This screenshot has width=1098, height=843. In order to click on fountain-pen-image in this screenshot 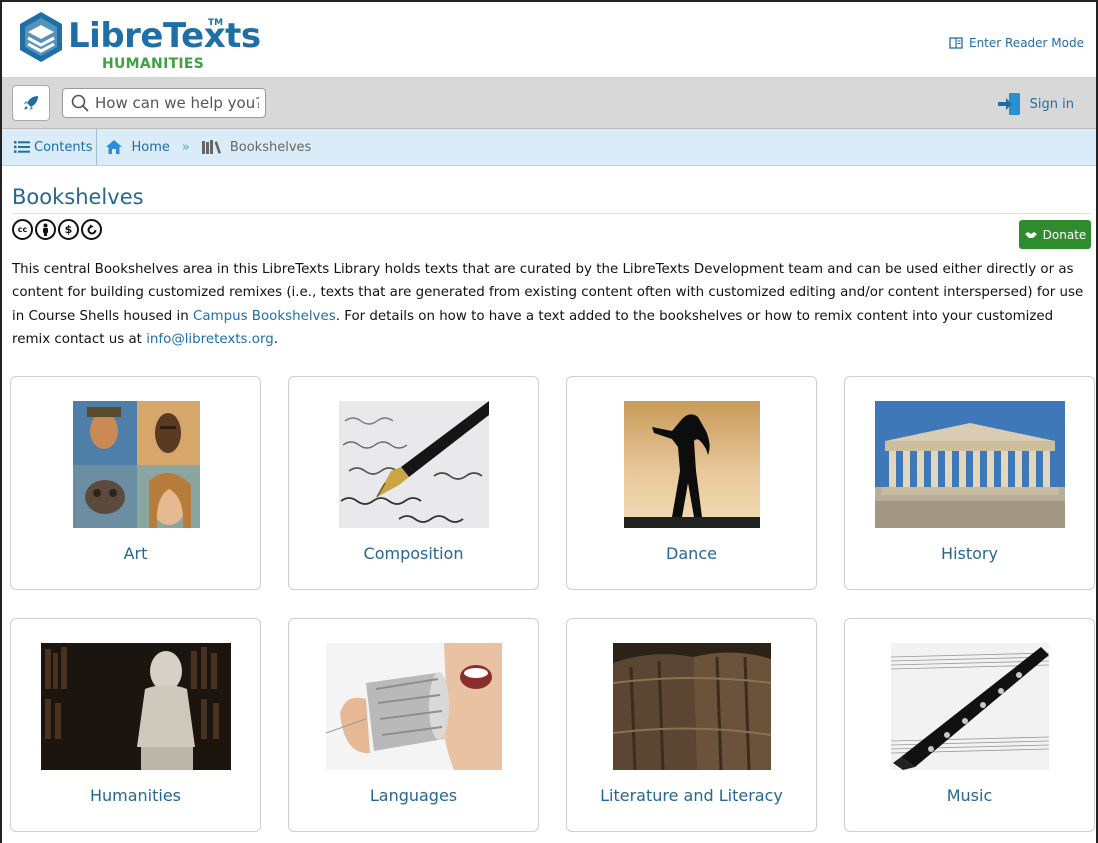, I will do `click(414, 464)`.